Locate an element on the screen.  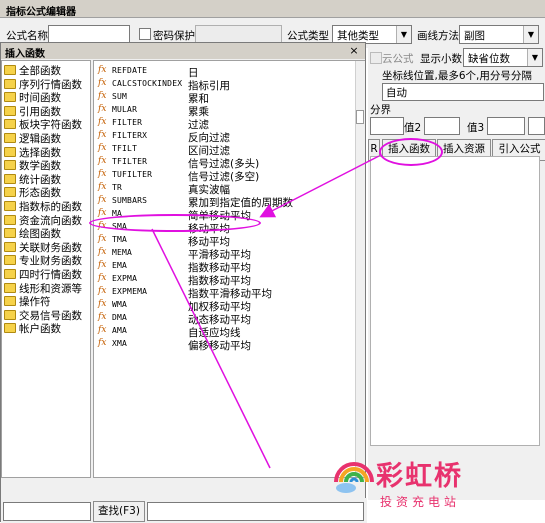
function-row: fx FILTER 过滤 is located at coordinates (227, 124).